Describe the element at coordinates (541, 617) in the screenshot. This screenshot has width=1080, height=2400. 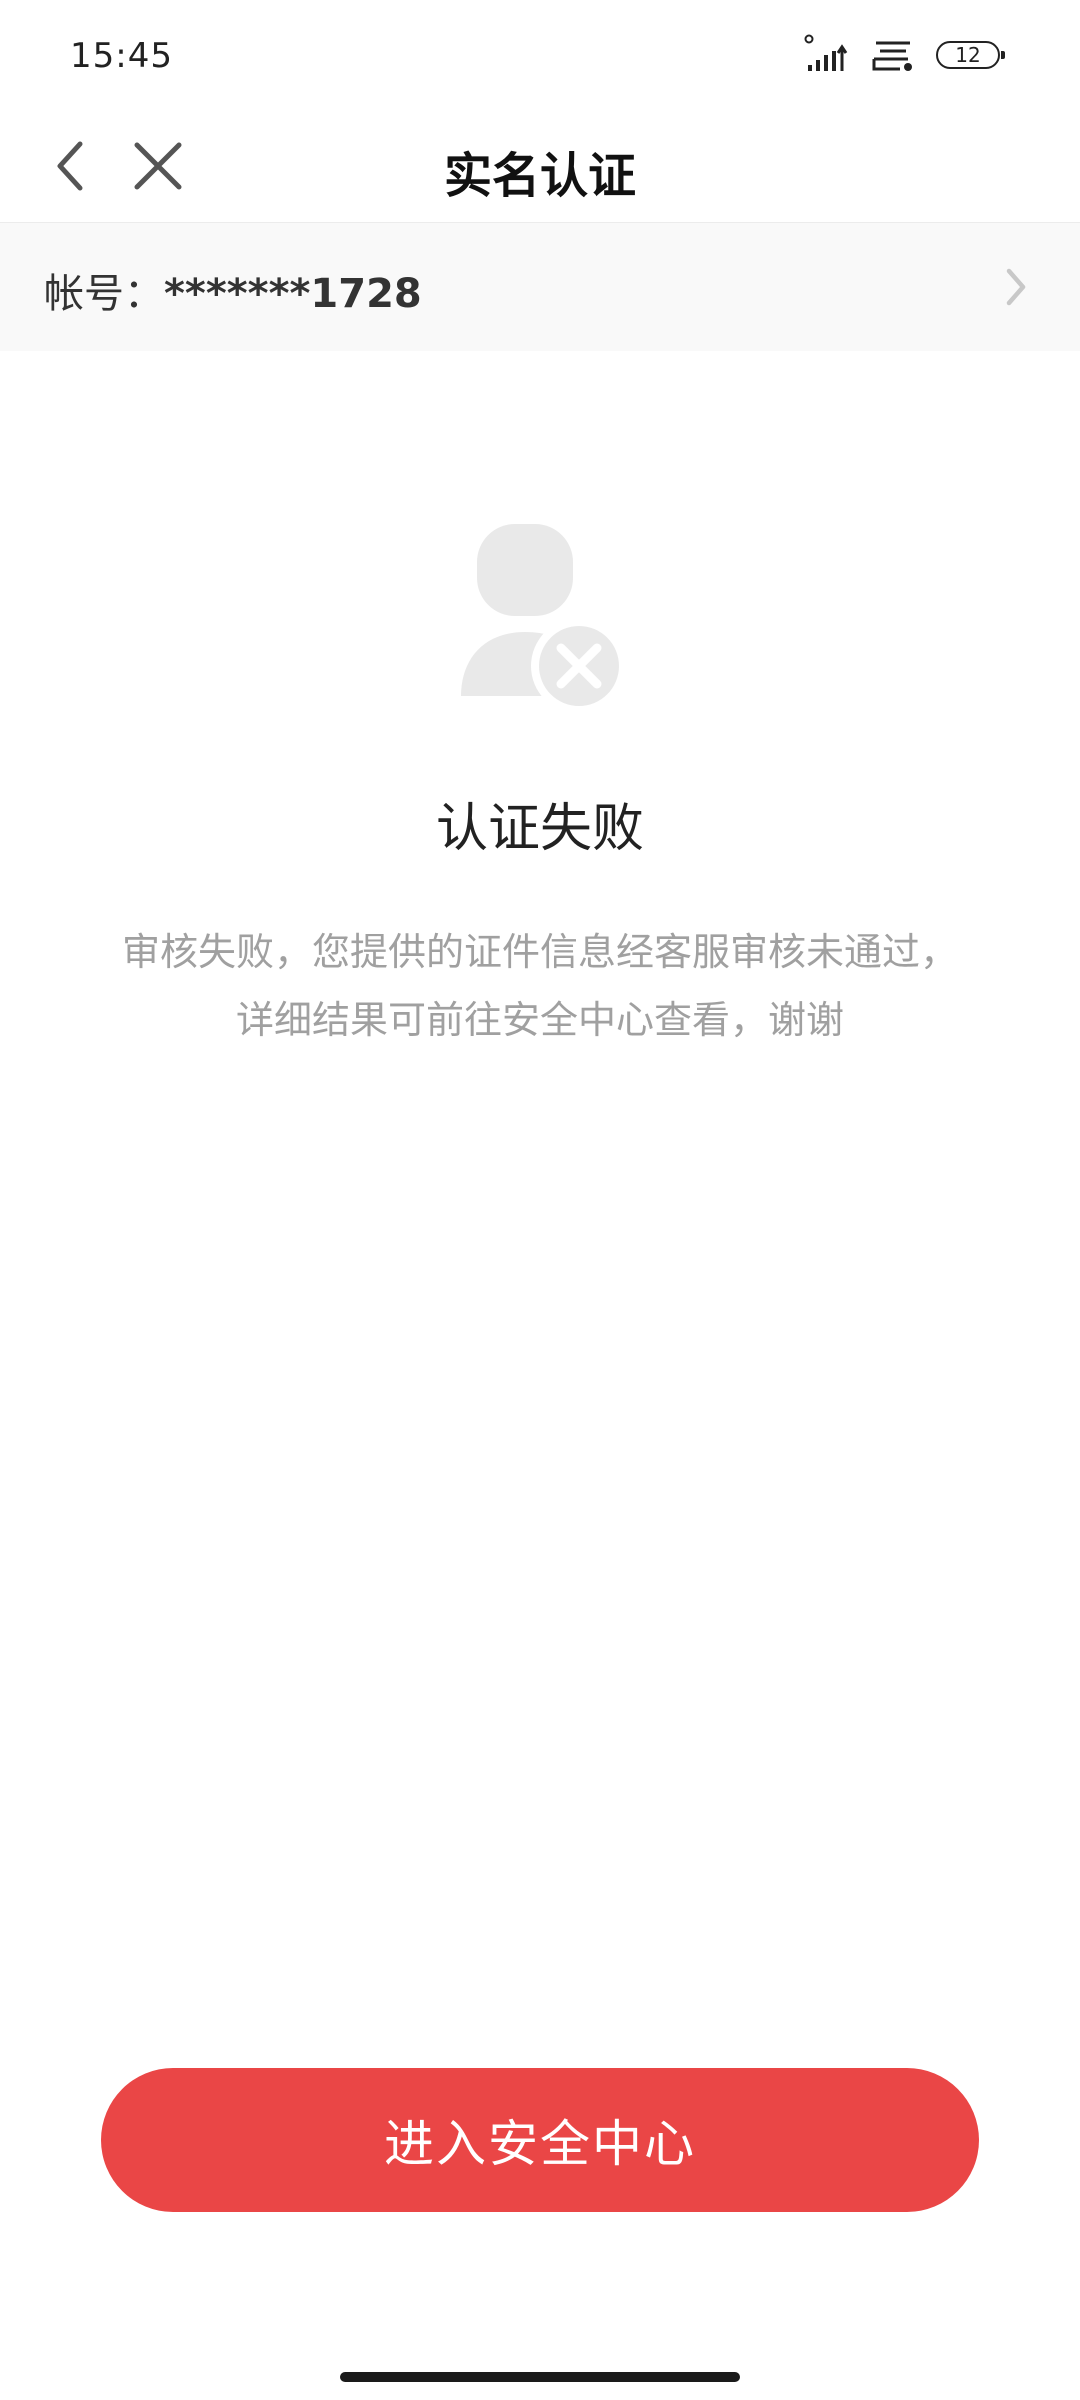
I see `user-failed-icon` at that location.